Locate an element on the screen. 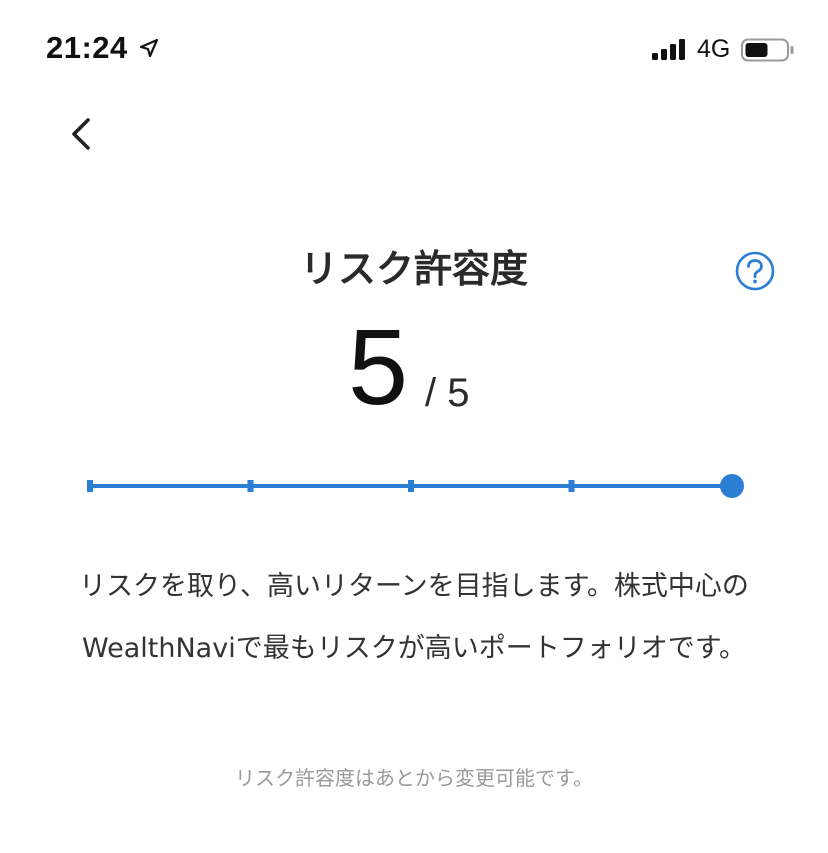 The image size is (828, 853). risk-score: 5 / 5 is located at coordinates (414, 367).